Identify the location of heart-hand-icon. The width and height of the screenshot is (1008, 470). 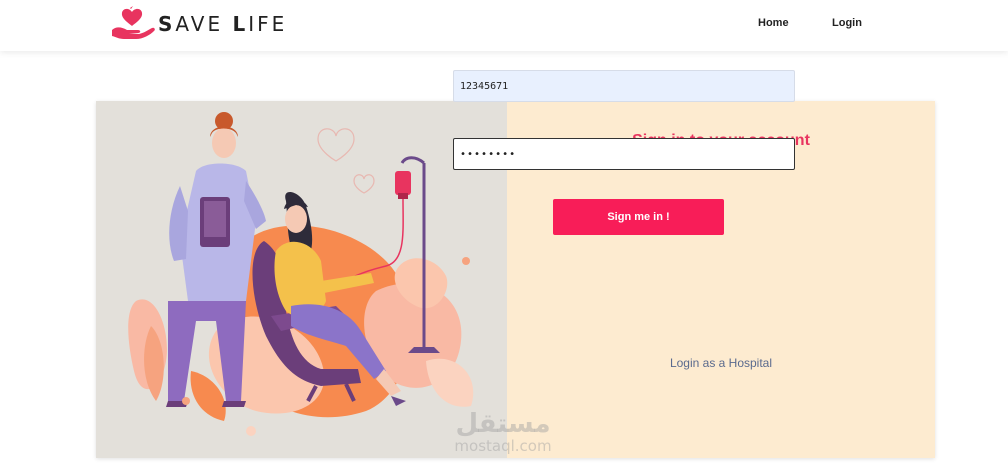
(133, 22).